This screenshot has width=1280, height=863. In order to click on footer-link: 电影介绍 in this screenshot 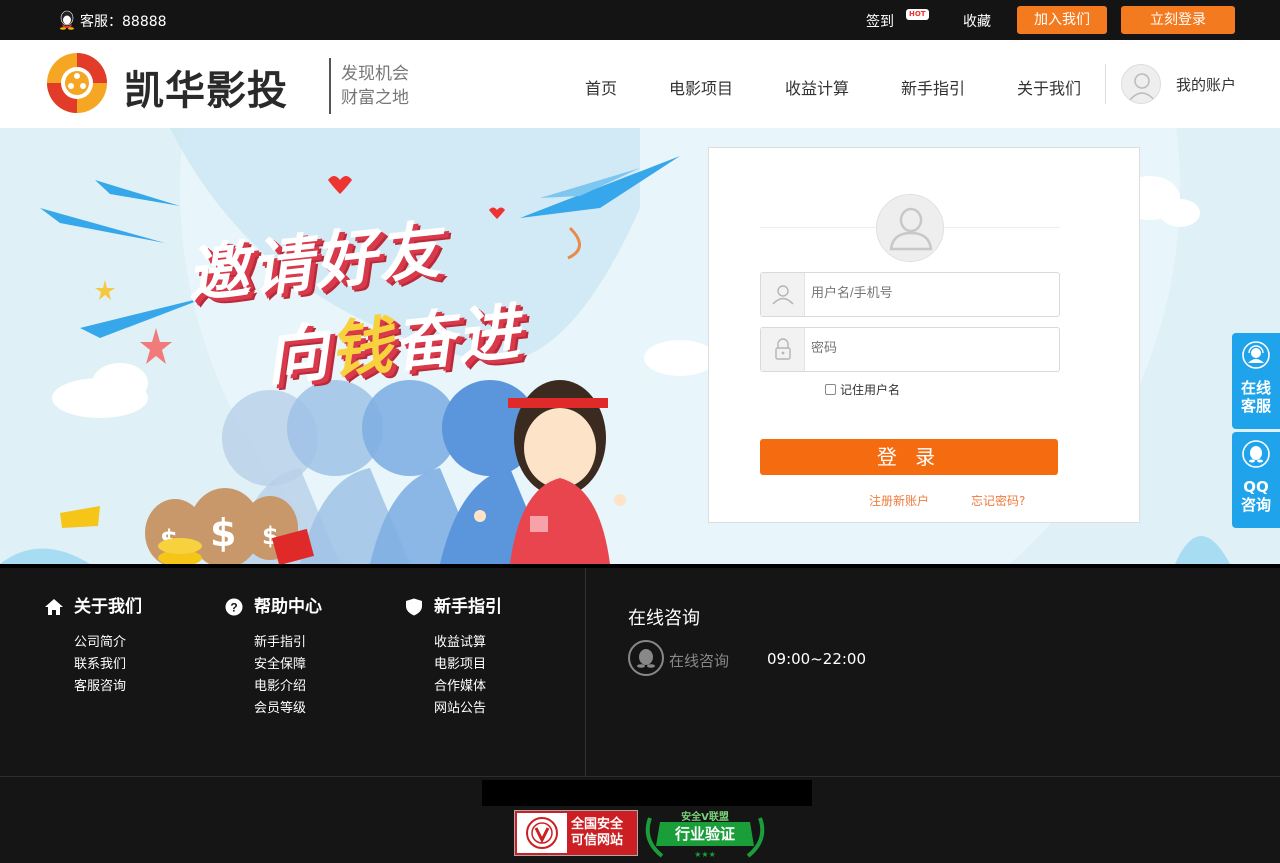, I will do `click(288, 687)`.